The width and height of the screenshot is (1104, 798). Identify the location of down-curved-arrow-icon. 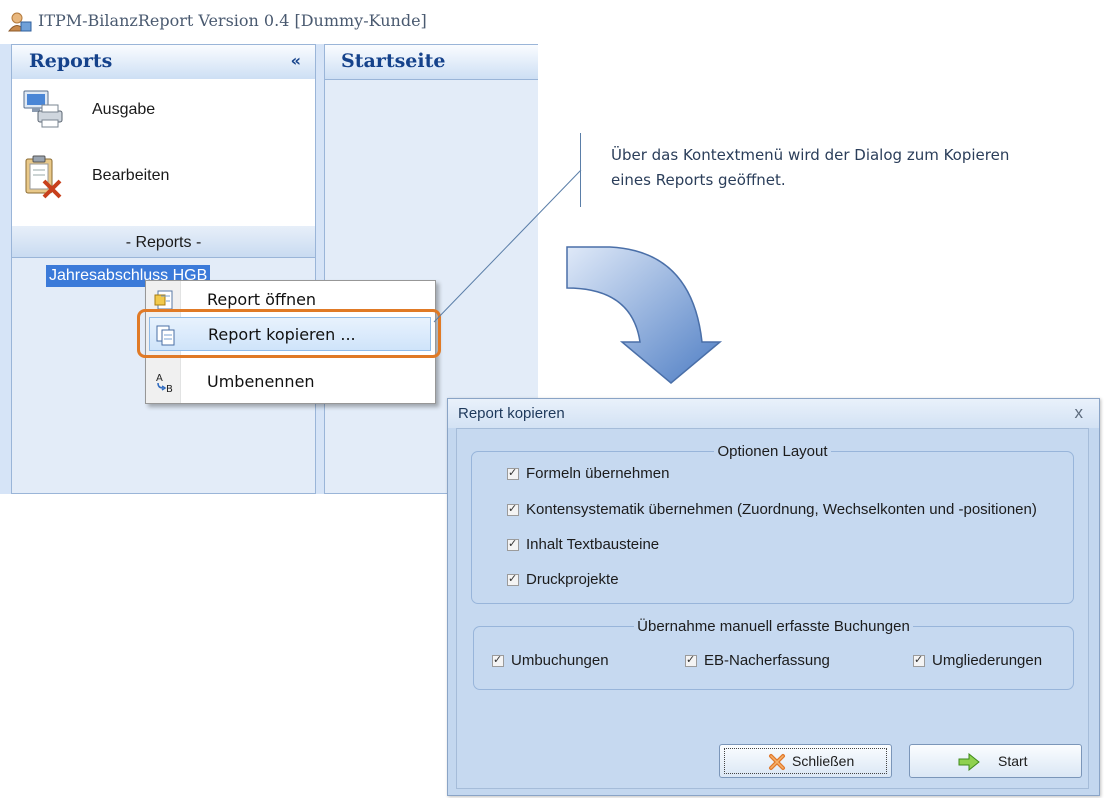
(644, 315).